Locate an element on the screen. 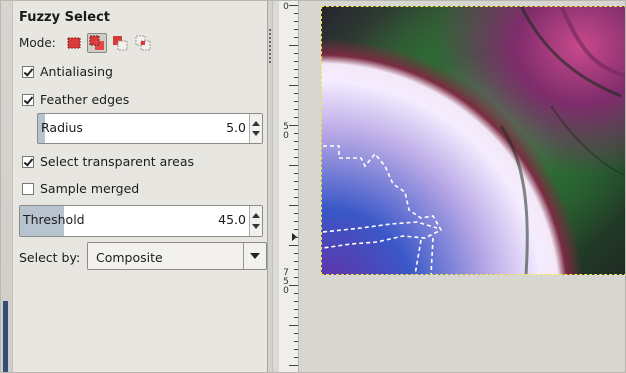 This screenshot has height=373, width=626. chevron-down-icon is located at coordinates (255, 256).